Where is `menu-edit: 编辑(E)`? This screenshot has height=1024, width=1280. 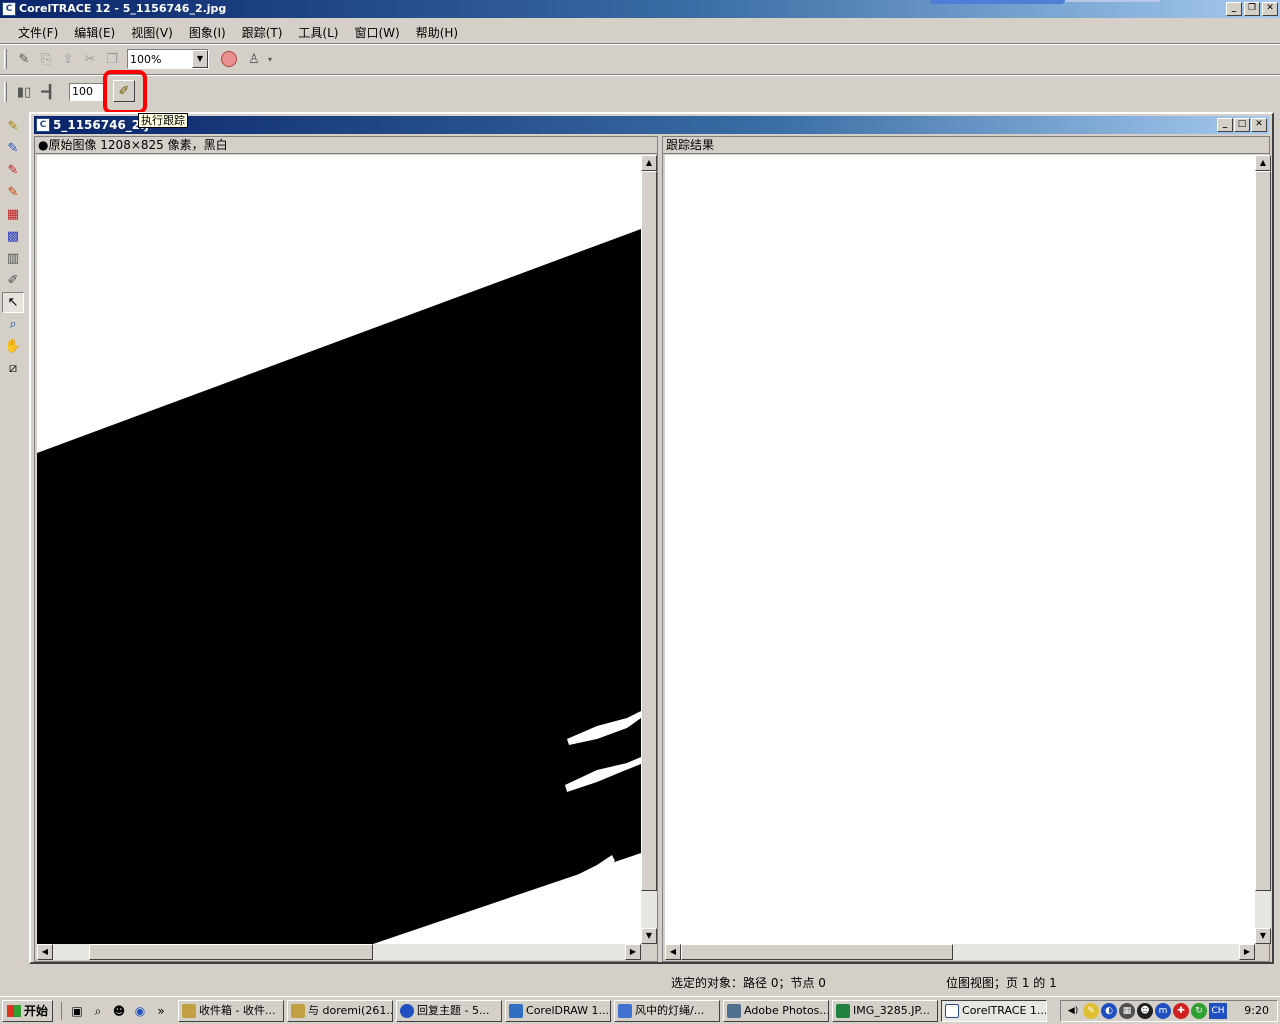 menu-edit: 编辑(E) is located at coordinates (94, 32).